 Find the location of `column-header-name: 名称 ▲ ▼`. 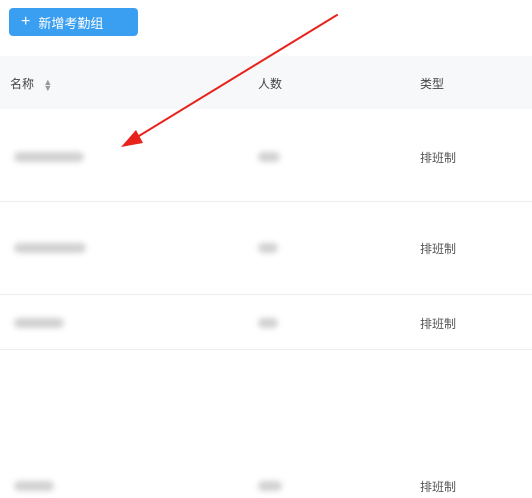

column-header-name: 名称 ▲ ▼ is located at coordinates (31, 83).